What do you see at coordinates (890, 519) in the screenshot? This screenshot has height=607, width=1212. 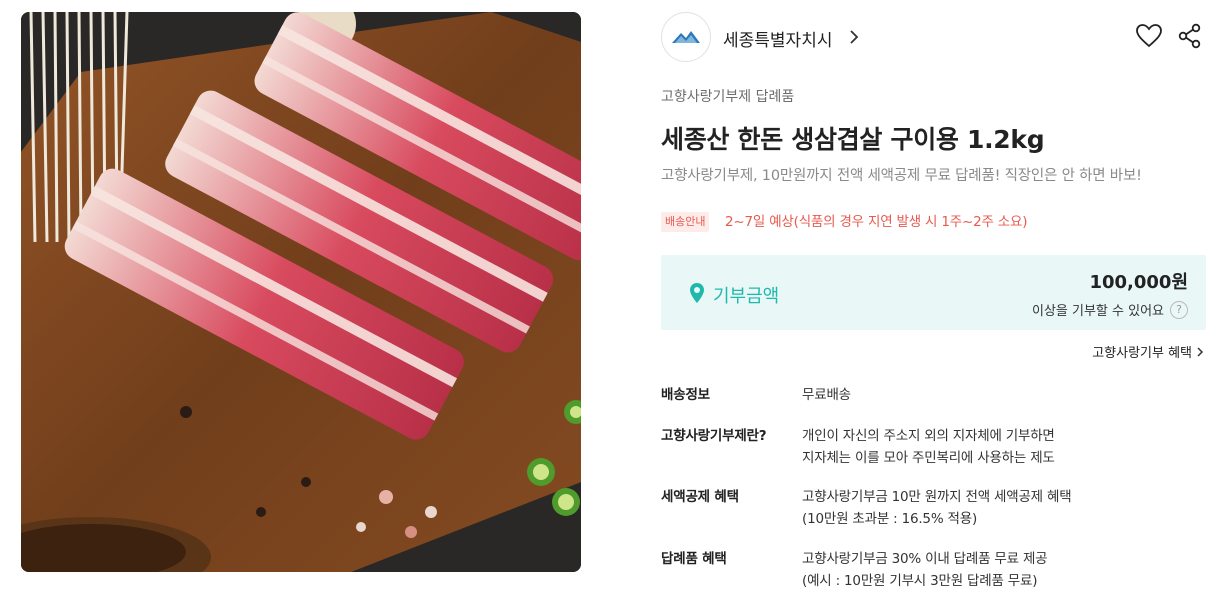 I see `info-line: (10만원 초과분 : 16.5% 적용)` at bounding box center [890, 519].